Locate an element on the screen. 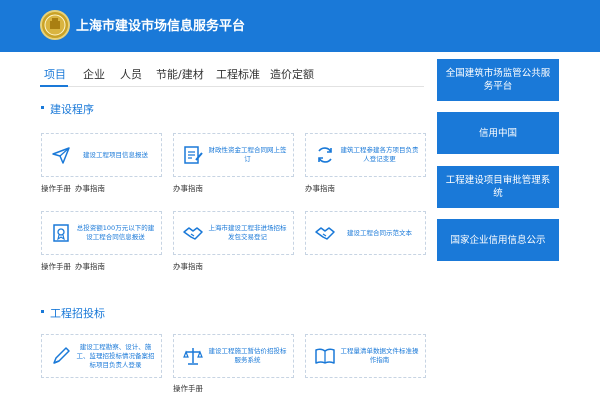 This screenshot has width=600, height=400. site-title: 上海市建设市场信息服务平台 is located at coordinates (161, 26).